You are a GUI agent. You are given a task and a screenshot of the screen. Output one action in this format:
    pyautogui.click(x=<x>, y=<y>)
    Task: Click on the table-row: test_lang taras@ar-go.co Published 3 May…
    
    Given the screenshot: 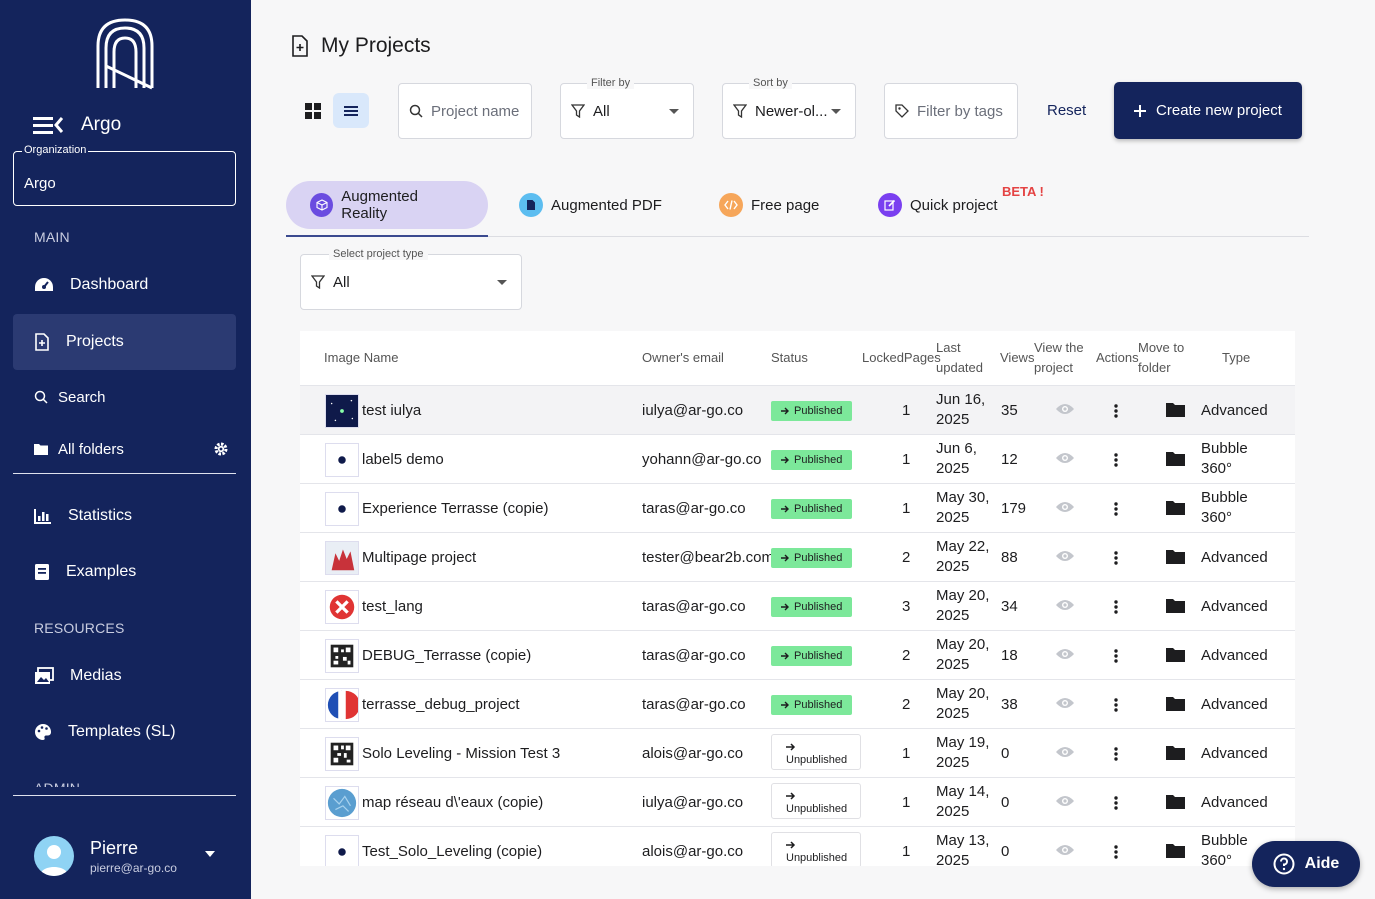 What is the action you would take?
    pyautogui.click(x=797, y=606)
    